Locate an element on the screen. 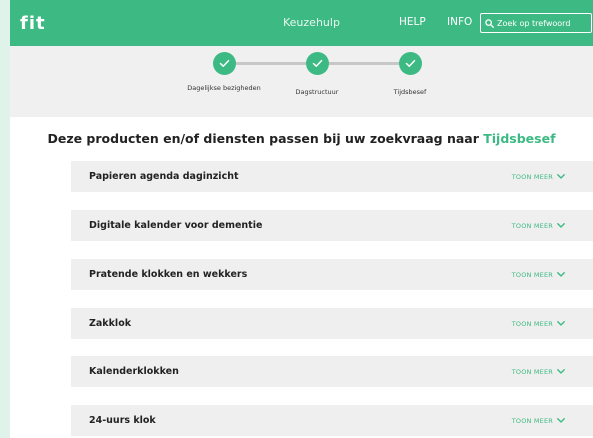  step-3-complete is located at coordinates (410, 63).